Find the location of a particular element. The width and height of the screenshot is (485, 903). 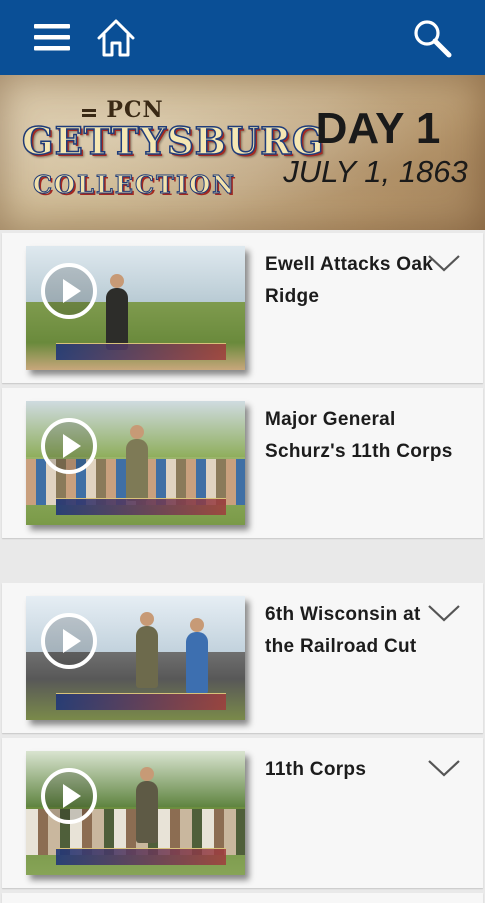

video-card-partial is located at coordinates (242, 898).